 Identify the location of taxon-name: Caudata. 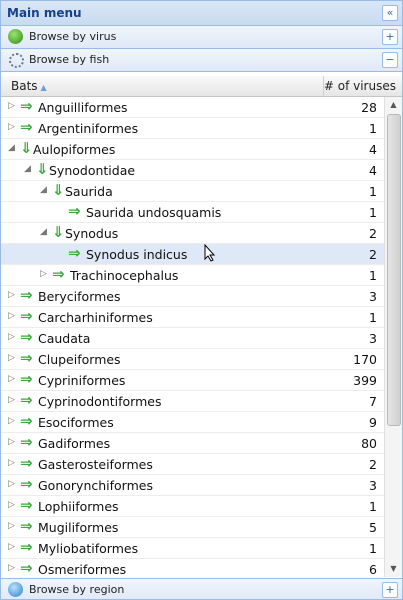
(64, 338).